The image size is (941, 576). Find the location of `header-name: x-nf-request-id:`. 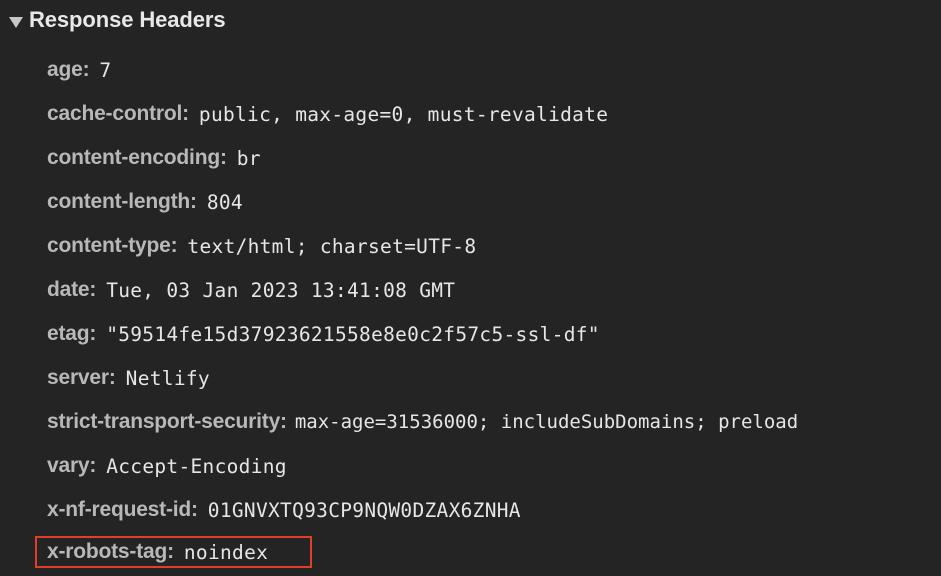

header-name: x-nf-request-id: is located at coordinates (122, 509).